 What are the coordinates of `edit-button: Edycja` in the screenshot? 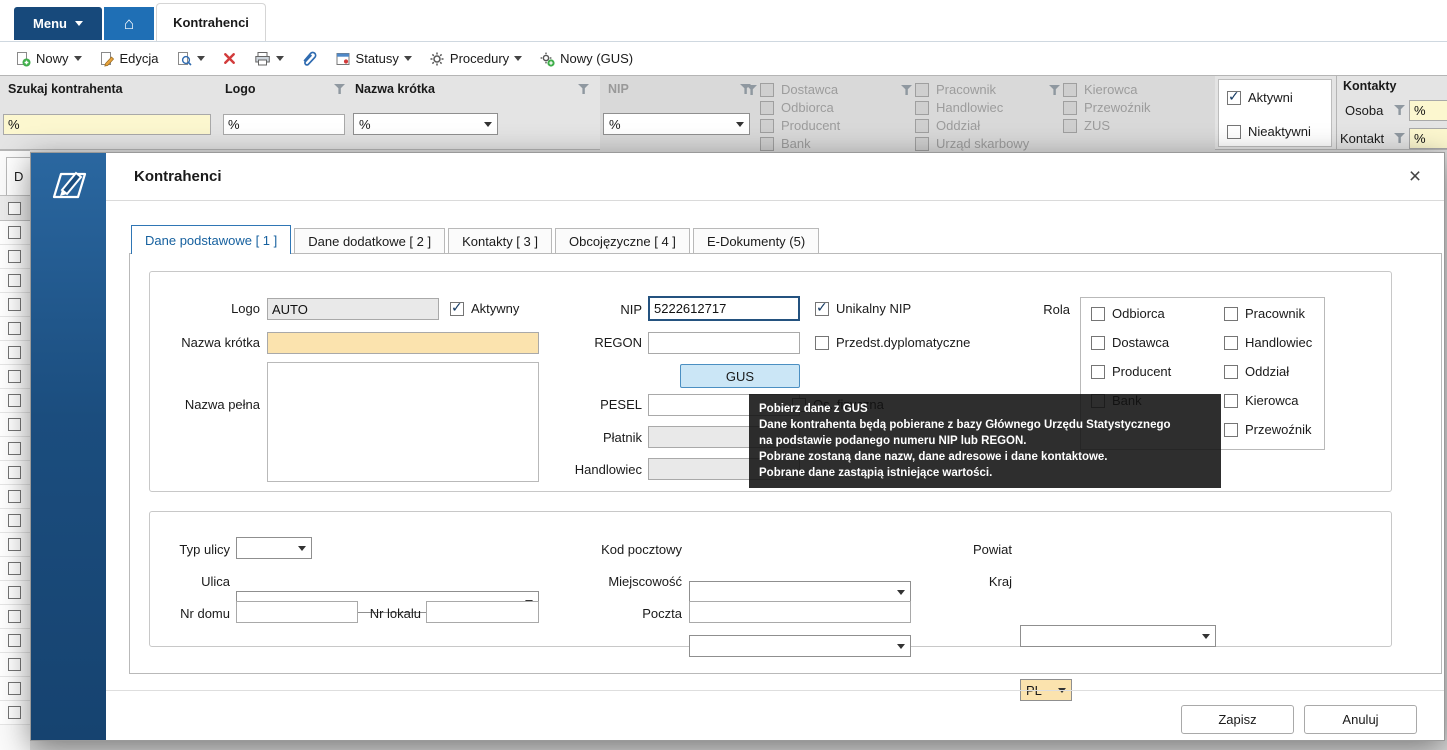 It's located at (129, 59).